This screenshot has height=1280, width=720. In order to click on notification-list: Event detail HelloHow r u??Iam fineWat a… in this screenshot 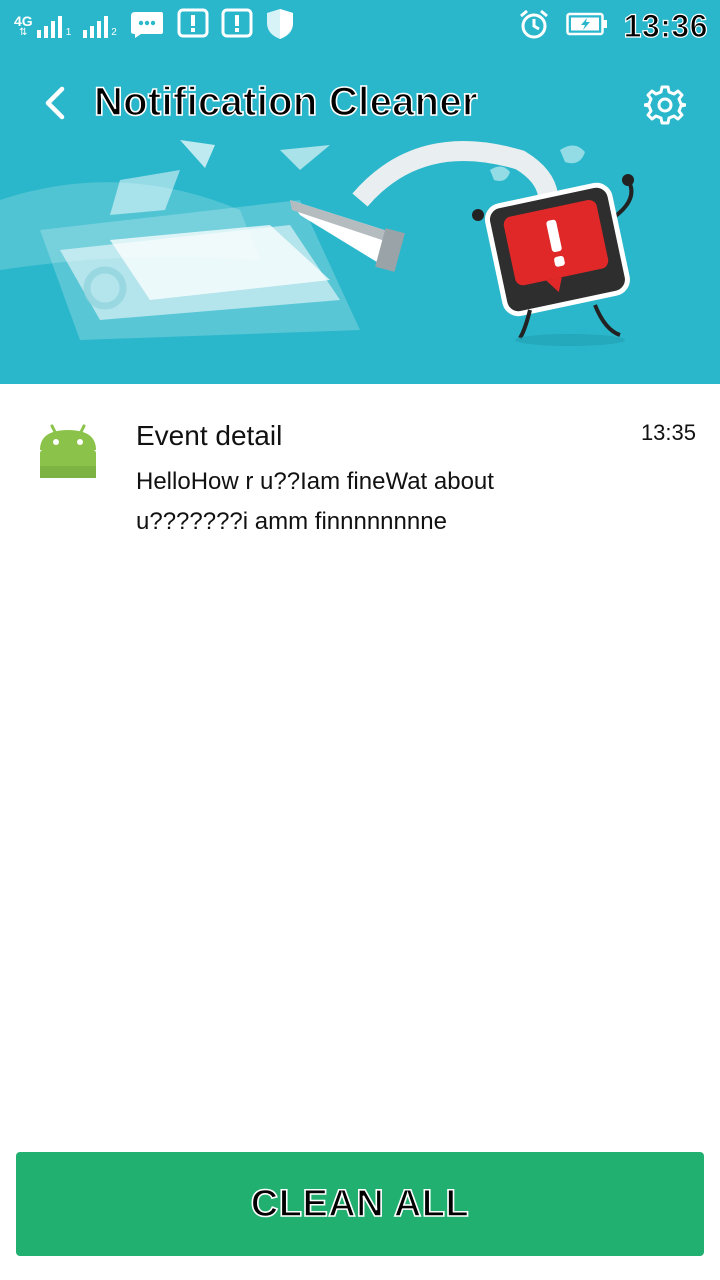, I will do `click(360, 469)`.